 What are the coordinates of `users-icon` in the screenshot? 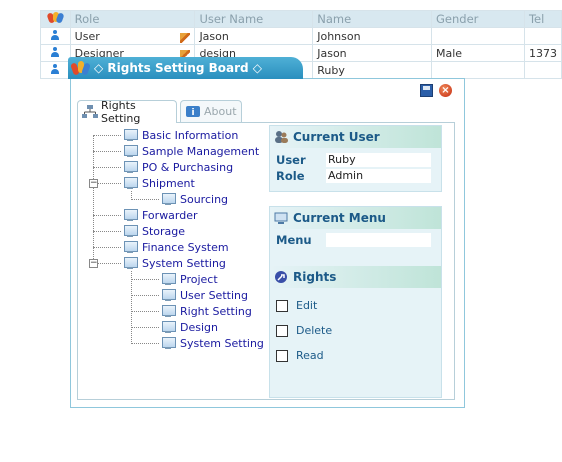 It's located at (281, 137).